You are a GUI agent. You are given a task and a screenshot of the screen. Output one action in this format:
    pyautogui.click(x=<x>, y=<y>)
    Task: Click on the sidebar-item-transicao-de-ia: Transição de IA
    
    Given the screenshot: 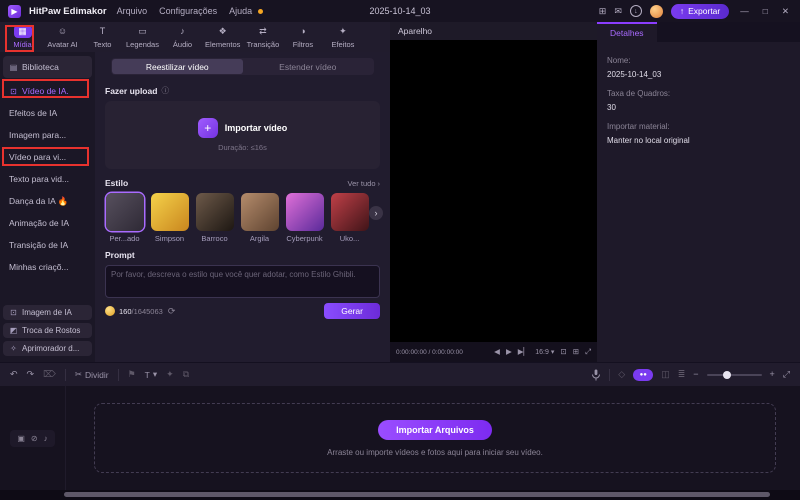 What is the action you would take?
    pyautogui.click(x=47, y=245)
    